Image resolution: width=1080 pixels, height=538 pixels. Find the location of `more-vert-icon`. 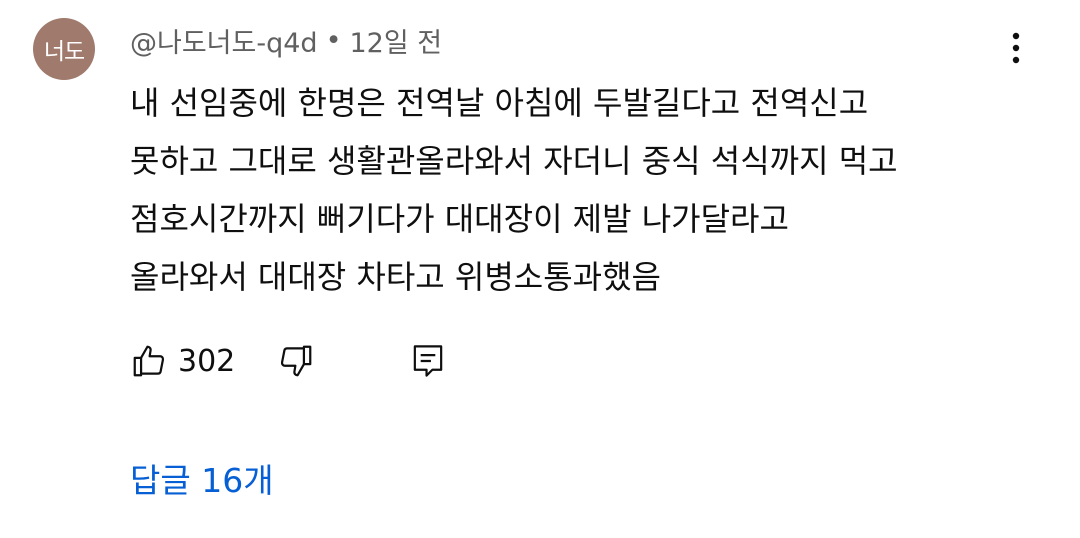

more-vert-icon is located at coordinates (1016, 48).